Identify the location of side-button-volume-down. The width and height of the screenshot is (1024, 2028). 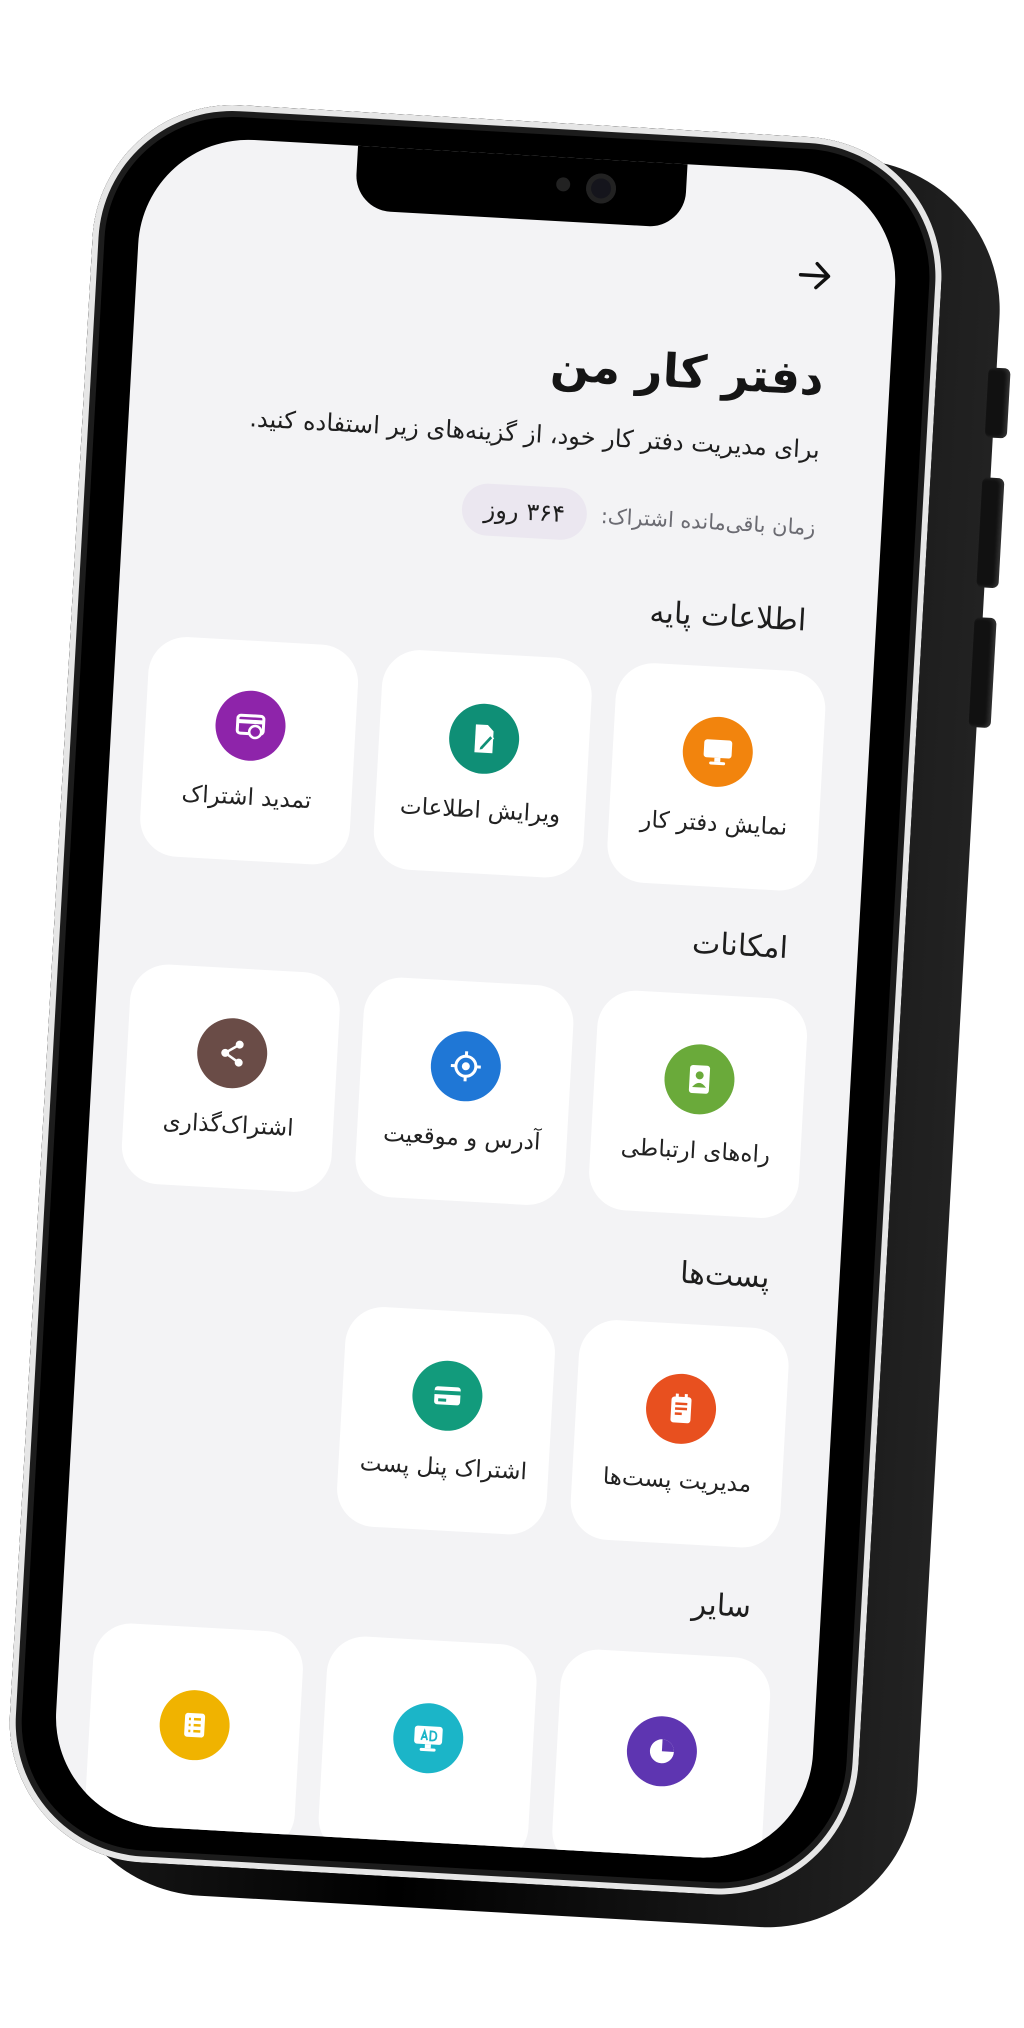
(982, 673).